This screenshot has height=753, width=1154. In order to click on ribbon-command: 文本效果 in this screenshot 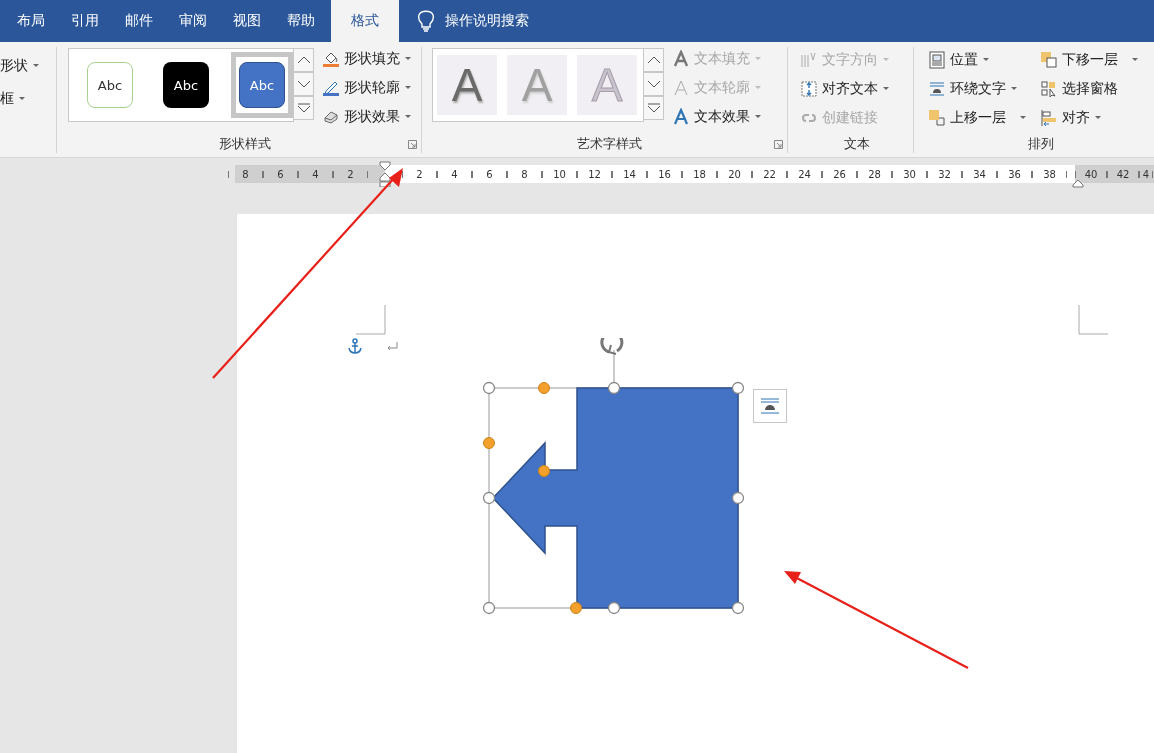, I will do `click(716, 116)`.